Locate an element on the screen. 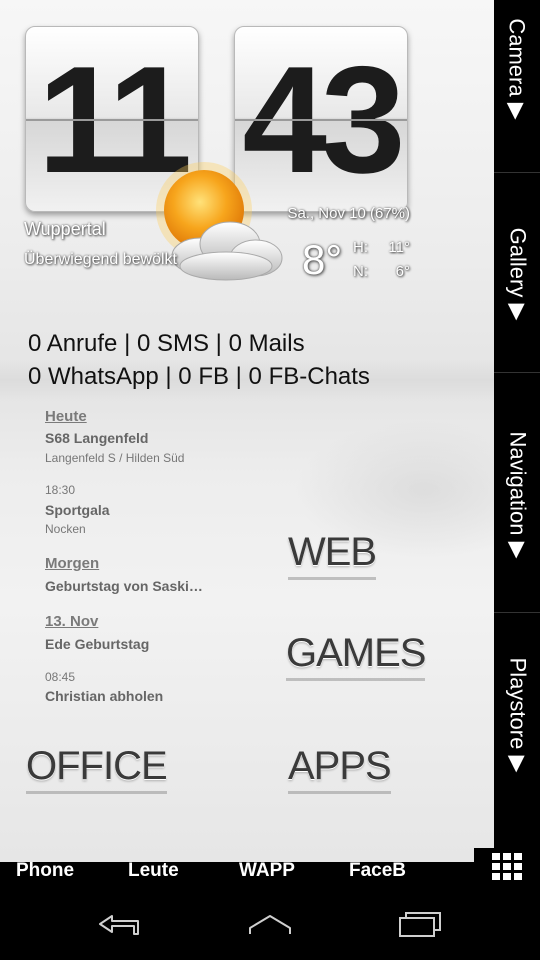  agenda-event-time: 08:45 is located at coordinates (60, 677).